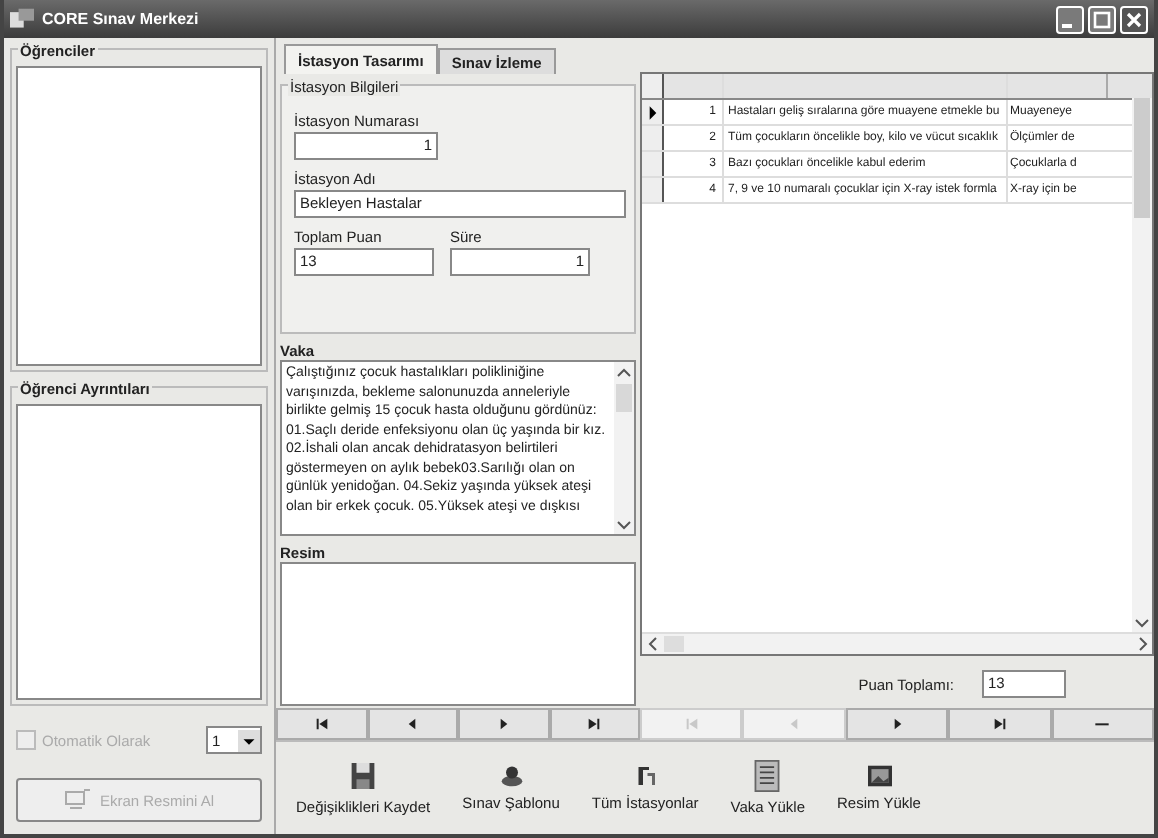 The image size is (1158, 838). Describe the element at coordinates (458, 448) in the screenshot. I see `case-text-area` at that location.